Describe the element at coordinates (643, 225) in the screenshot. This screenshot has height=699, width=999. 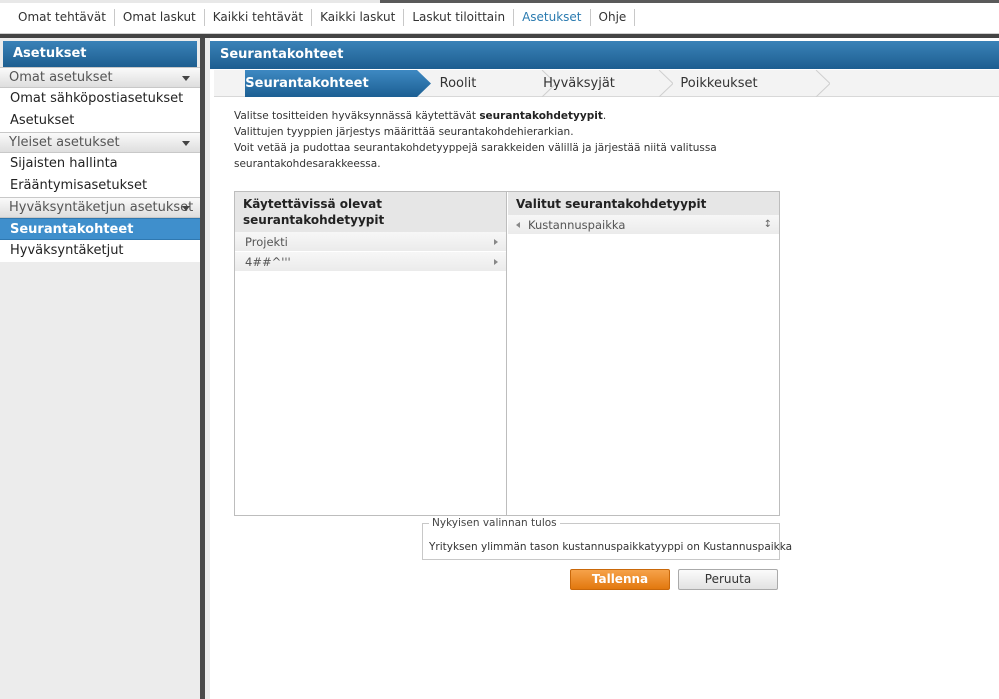
I see `selected-type-item: Kustannuspaikka ↕` at that location.